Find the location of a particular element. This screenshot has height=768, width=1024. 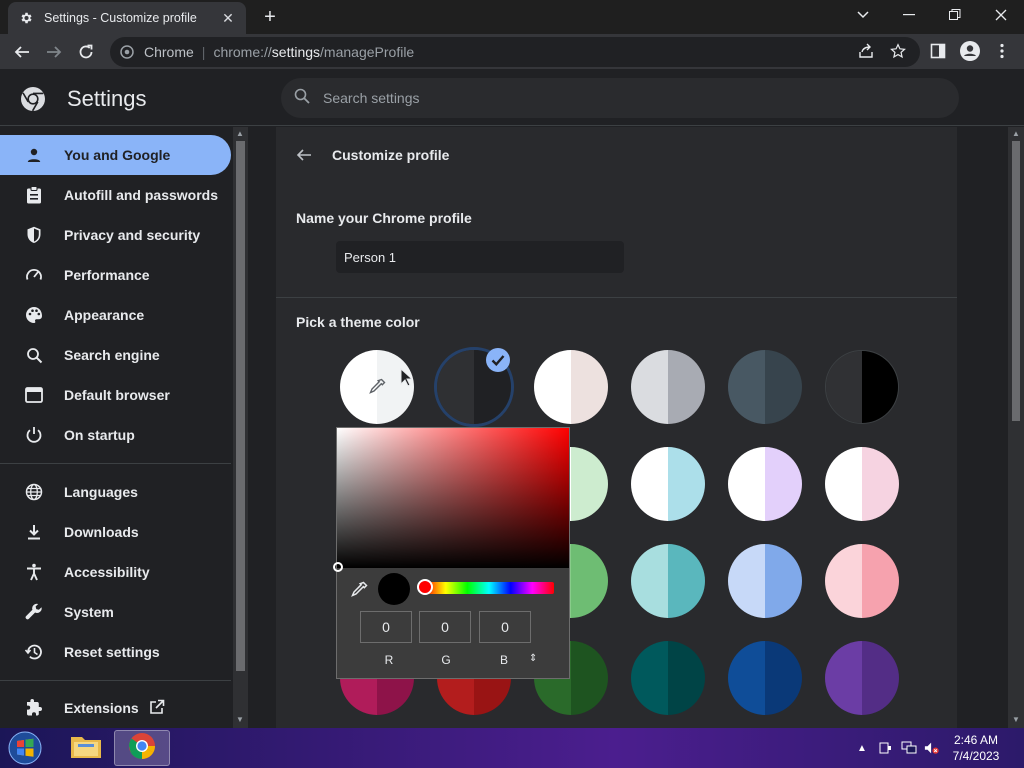

sidebar-item-label: Reset settings is located at coordinates (112, 652).